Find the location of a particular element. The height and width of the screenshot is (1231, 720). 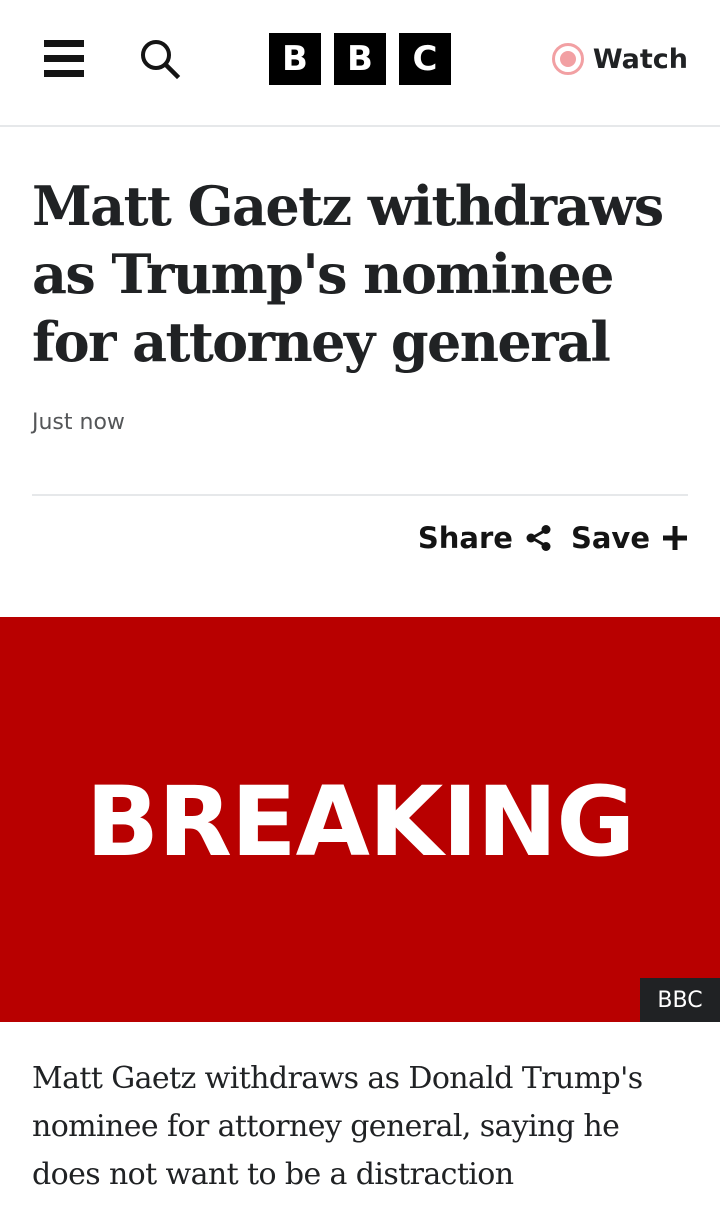

share-button: Share is located at coordinates (485, 538).